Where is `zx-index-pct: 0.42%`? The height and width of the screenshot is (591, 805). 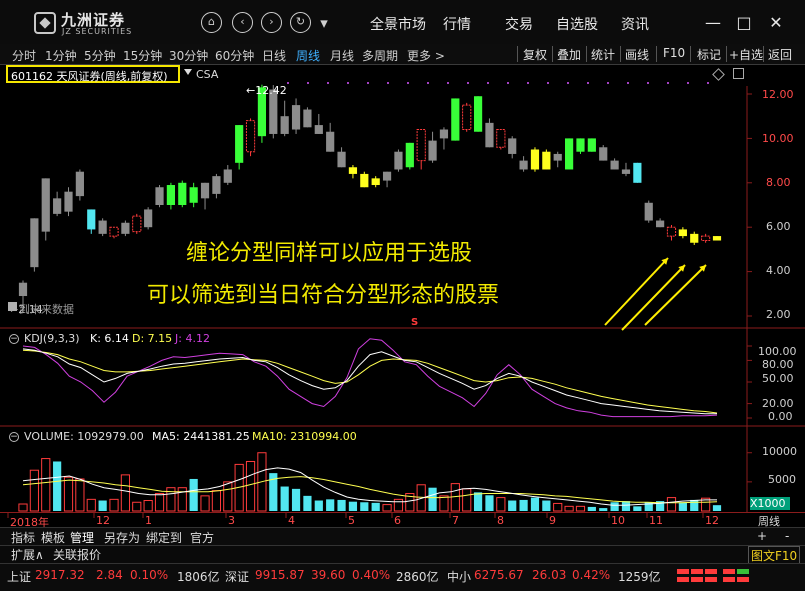
zx-index-pct: 0.42% is located at coordinates (591, 575).